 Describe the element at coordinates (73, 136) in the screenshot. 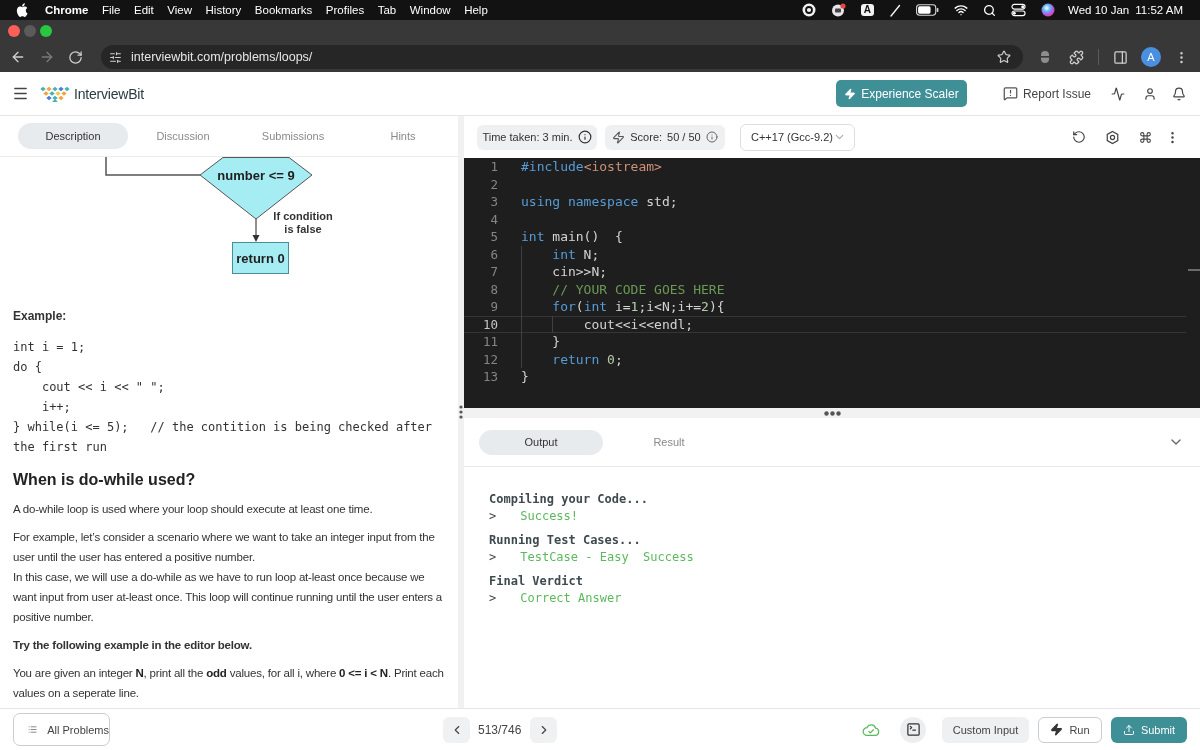

I see `problem-tab: Description` at that location.